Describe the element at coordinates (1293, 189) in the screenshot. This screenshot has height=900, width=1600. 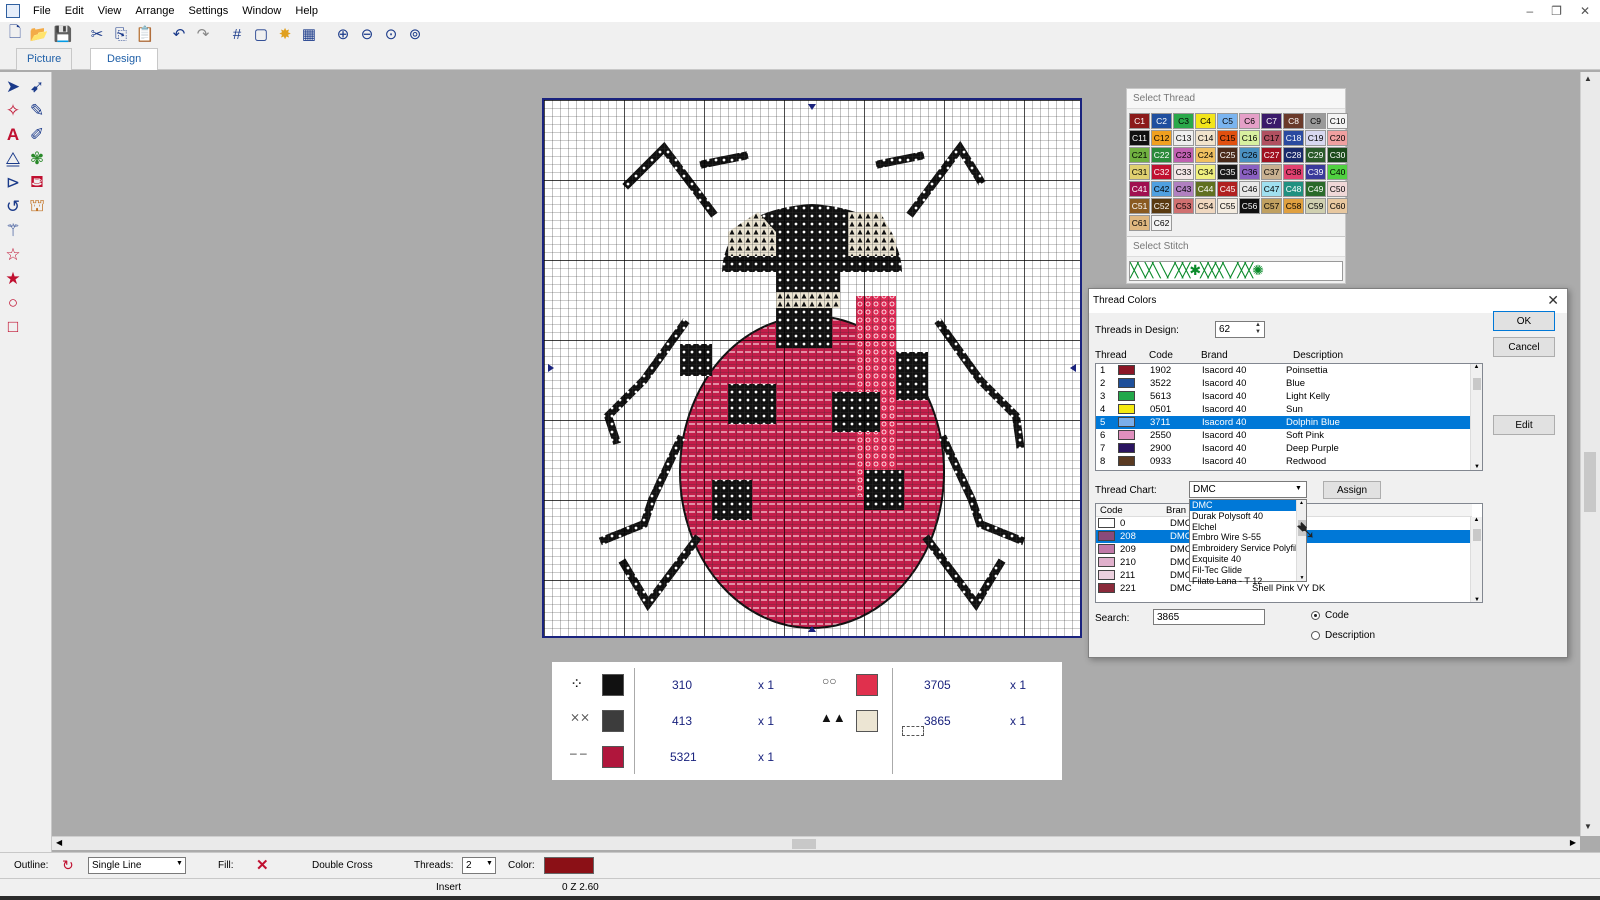
I see `thread-cell: C48` at that location.